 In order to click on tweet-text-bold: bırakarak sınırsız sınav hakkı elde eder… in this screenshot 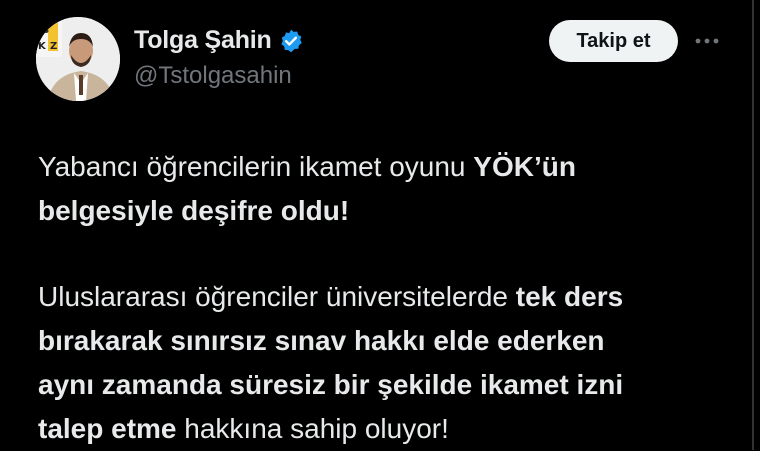, I will do `click(321, 340)`.